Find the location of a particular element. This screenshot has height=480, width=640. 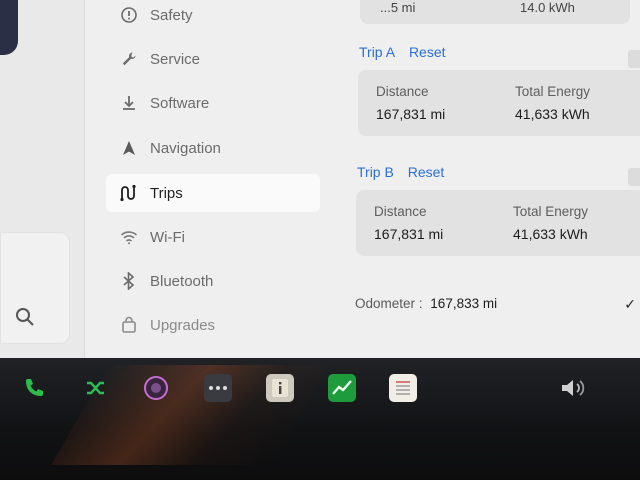

menu-item-upgrades: Upgrades is located at coordinates (213, 325).